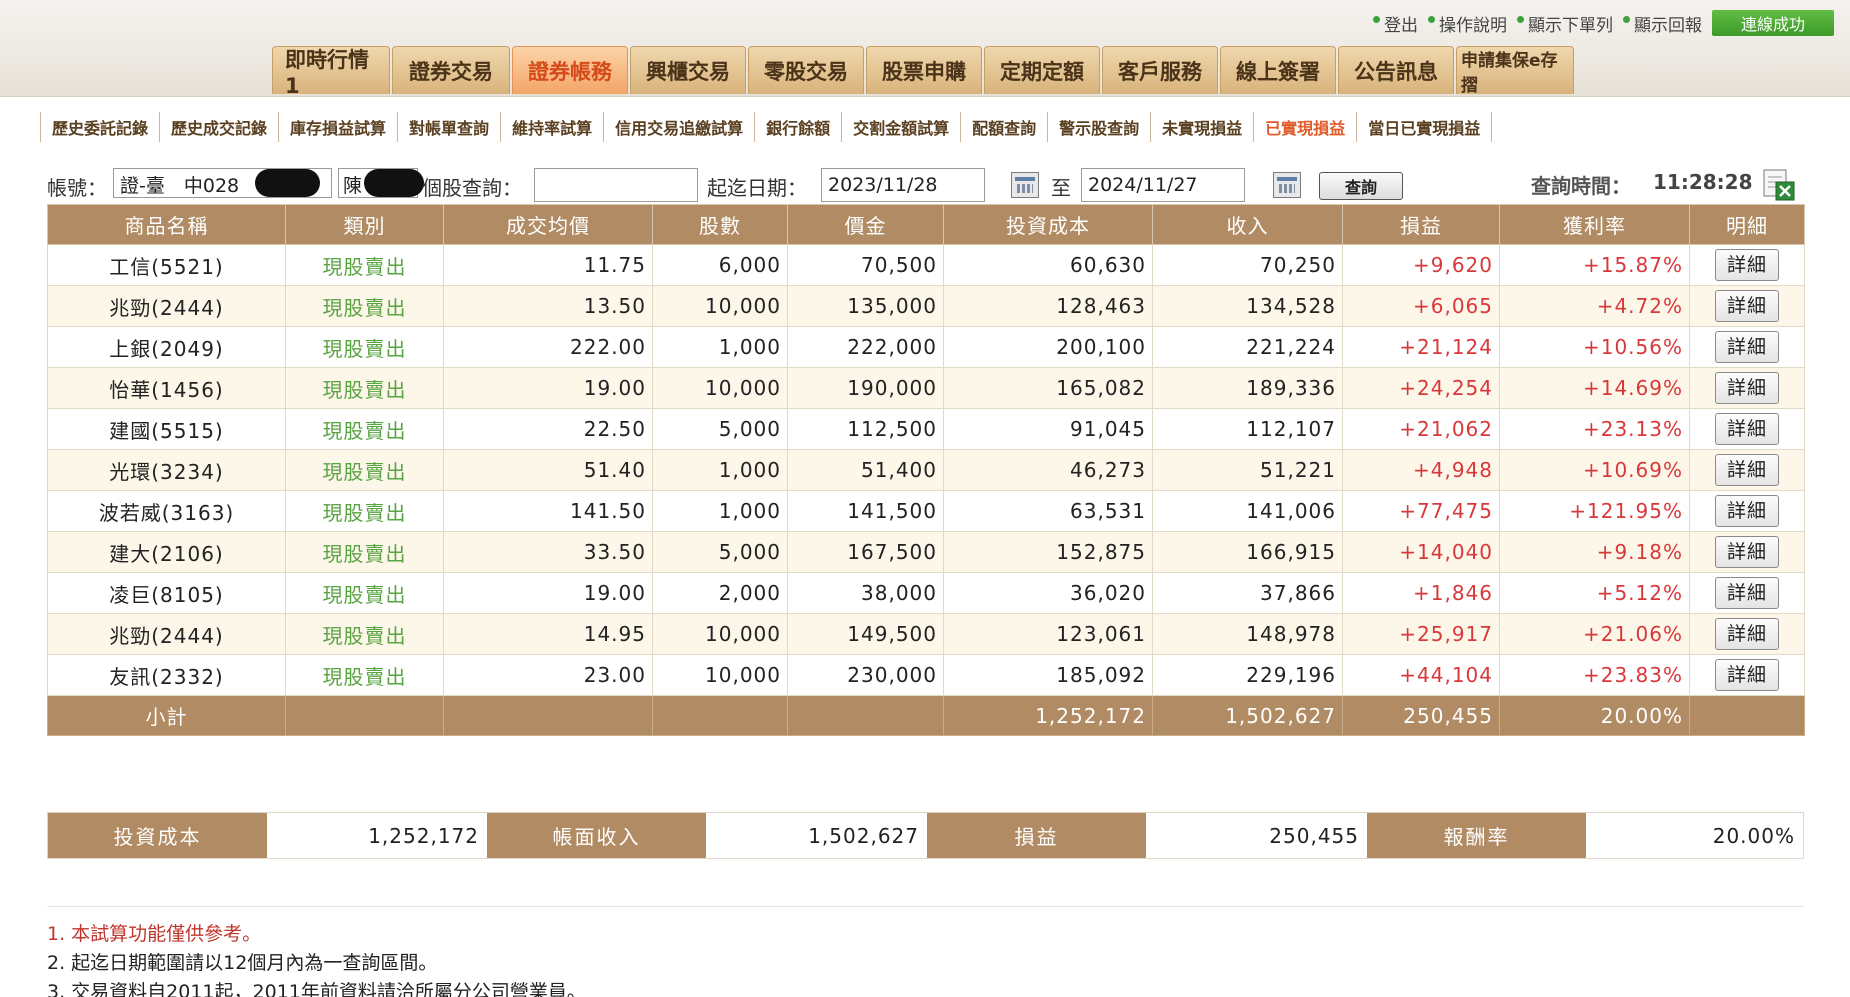  I want to click on stock-query-input, so click(616, 185).